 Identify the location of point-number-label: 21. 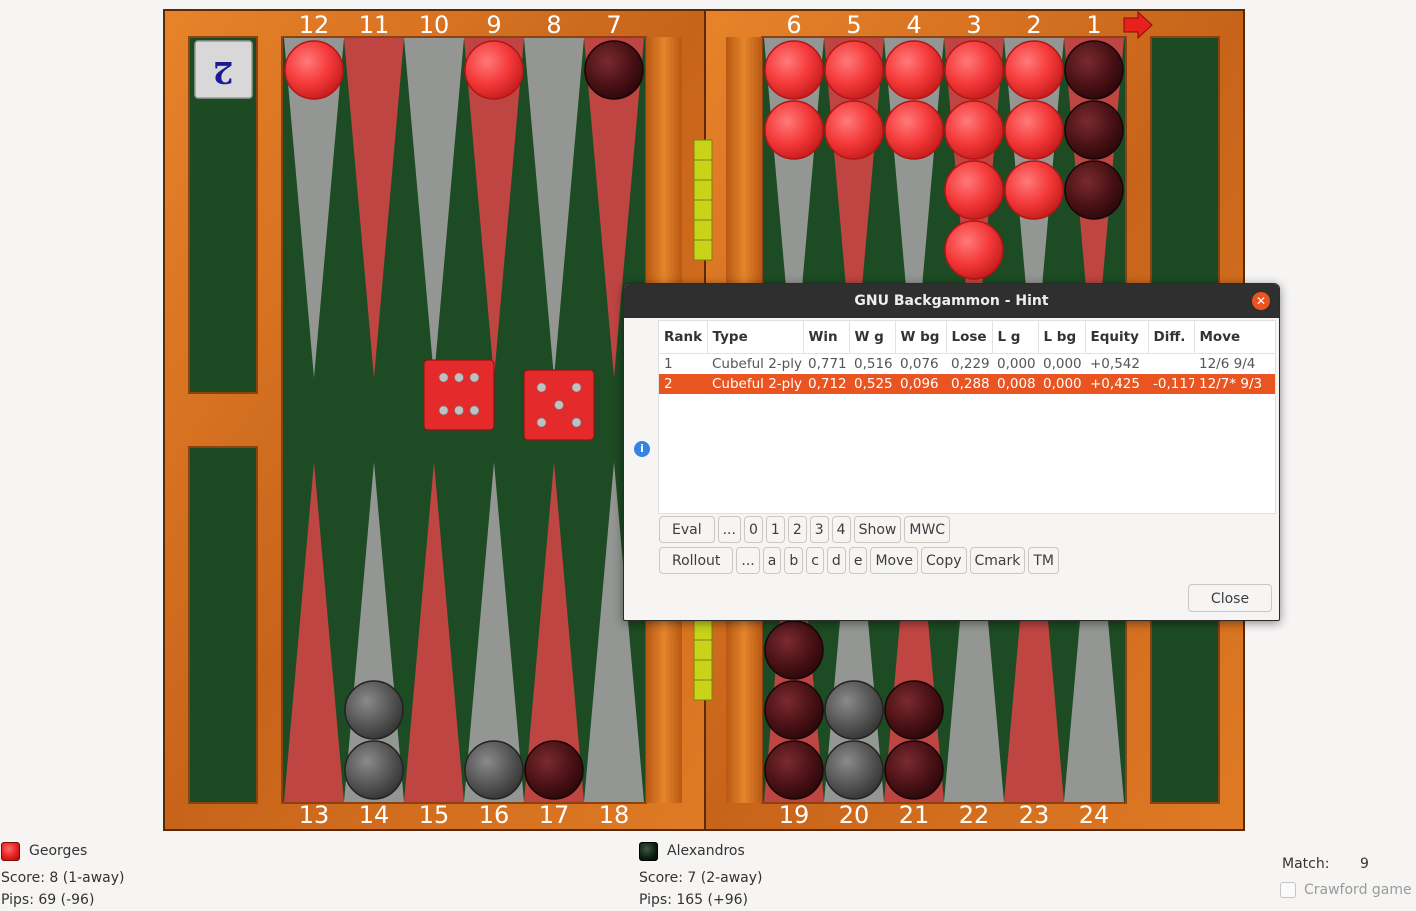
(914, 815).